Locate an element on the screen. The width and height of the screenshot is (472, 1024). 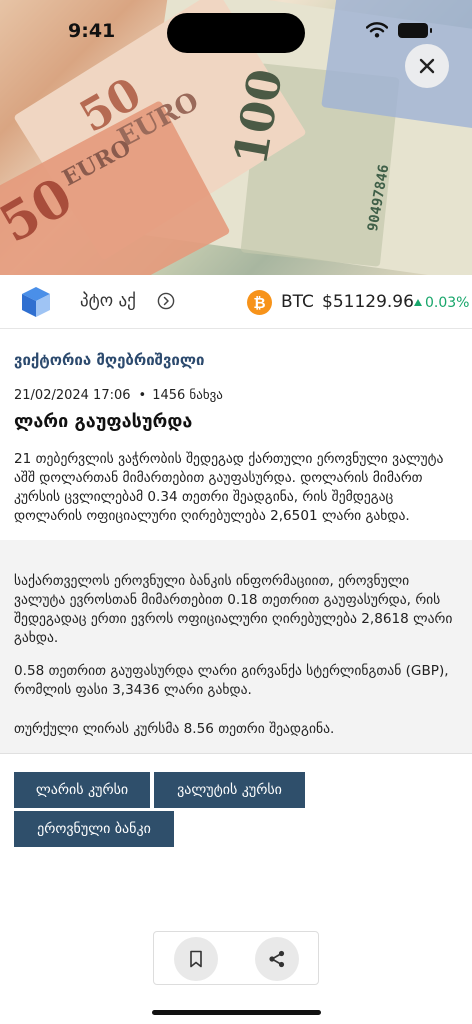
tag-lari-rate: ლარის კურსი is located at coordinates (82, 790).